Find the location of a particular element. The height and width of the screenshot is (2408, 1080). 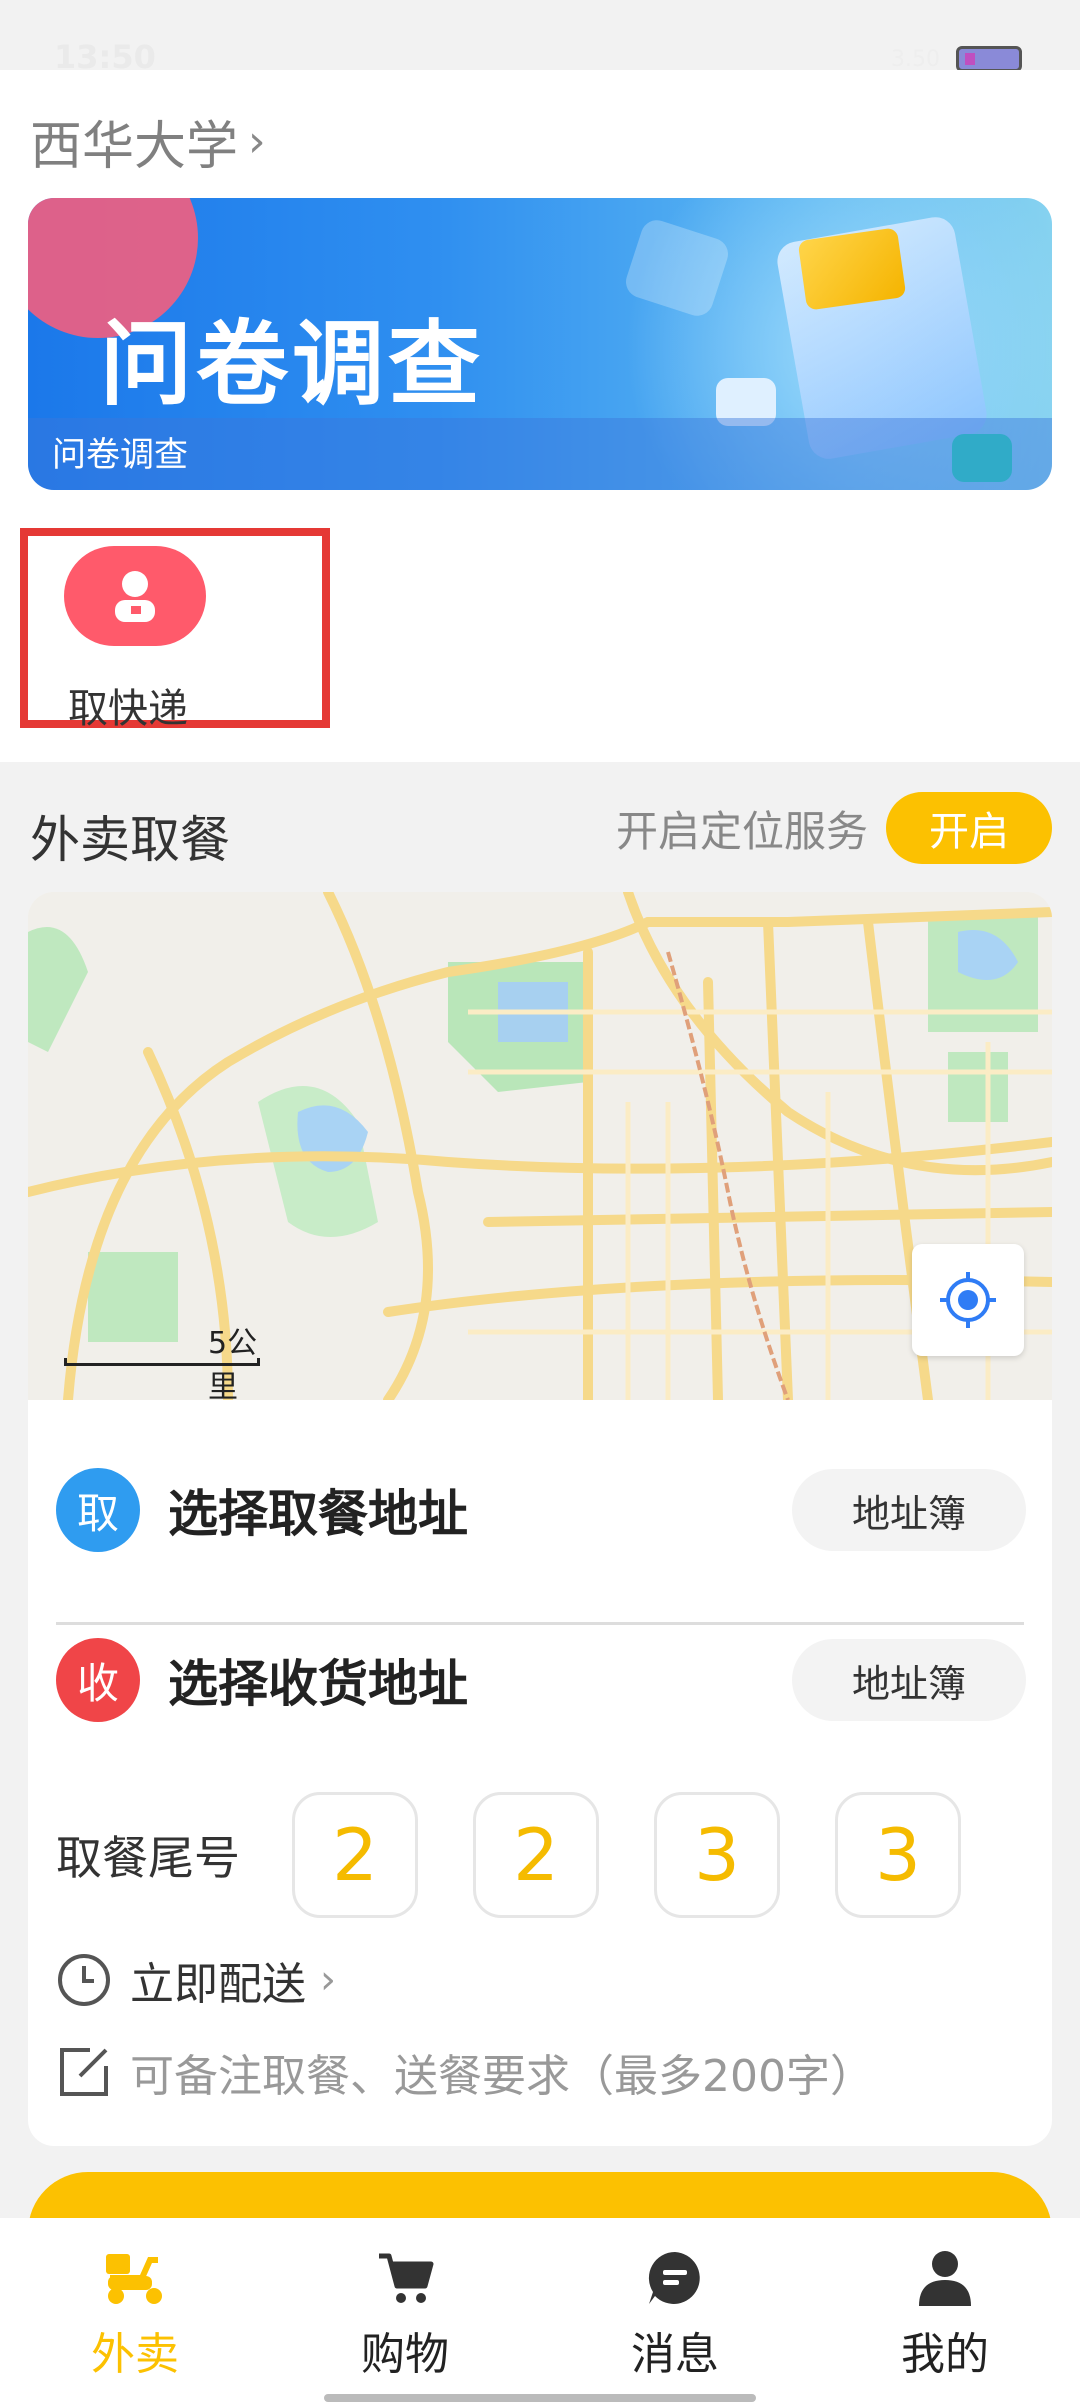

battery-icon is located at coordinates (989, 59).